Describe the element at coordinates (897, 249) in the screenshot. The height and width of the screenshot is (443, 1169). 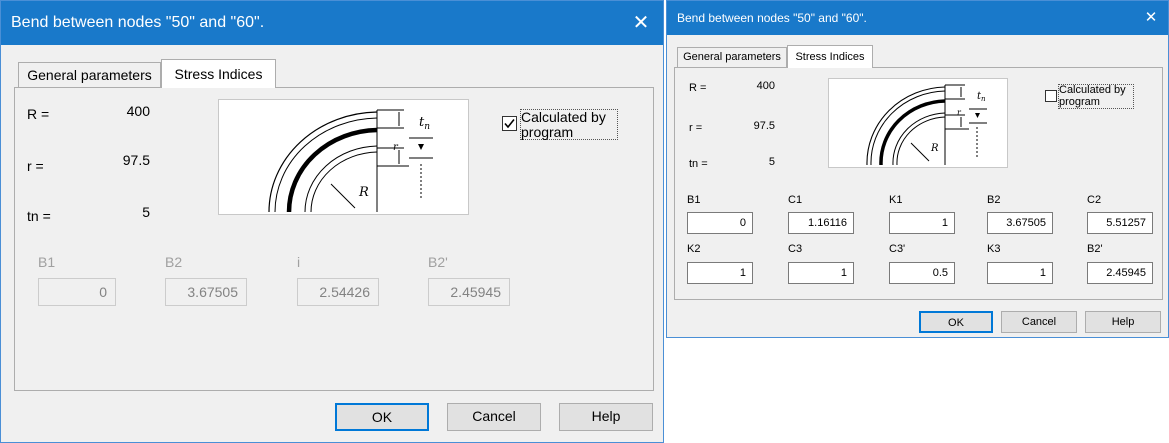
I see `field-label-C3-prime: C3'` at that location.